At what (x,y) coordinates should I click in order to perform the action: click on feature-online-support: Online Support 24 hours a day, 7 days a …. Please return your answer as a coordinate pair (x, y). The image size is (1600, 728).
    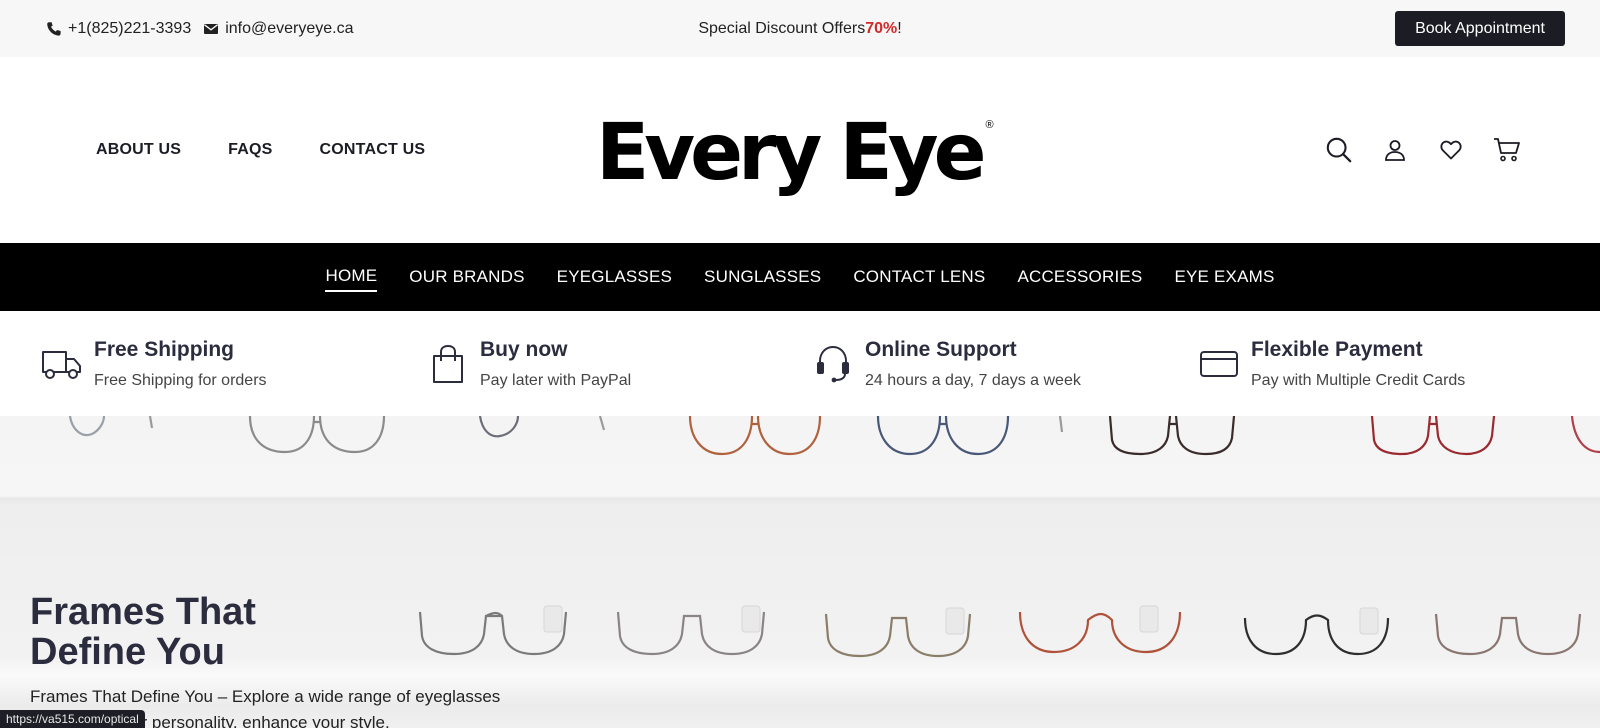
    Looking at the image, I should click on (946, 363).